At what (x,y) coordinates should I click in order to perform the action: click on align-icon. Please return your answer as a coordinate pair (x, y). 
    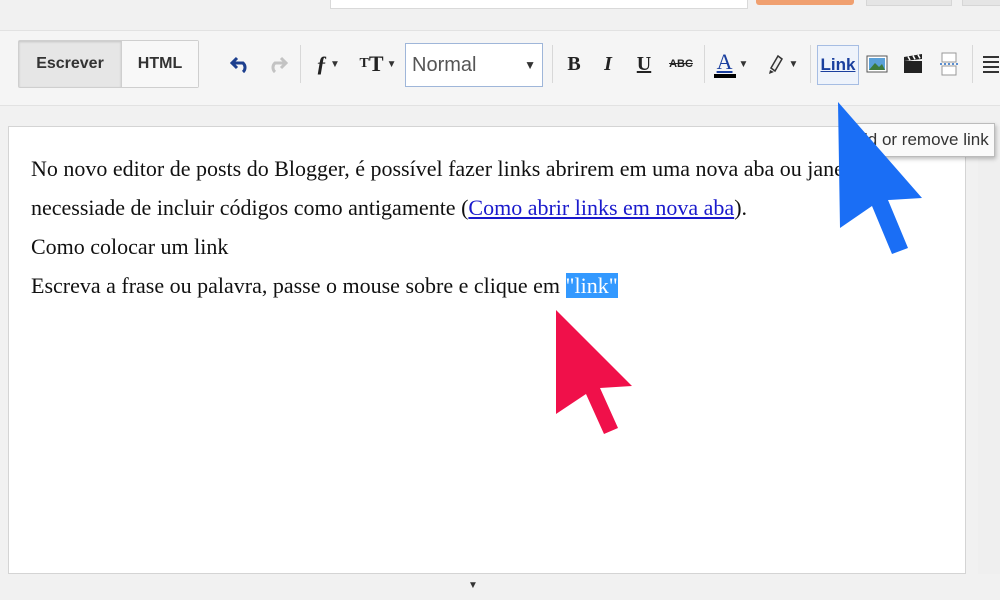
    Looking at the image, I should click on (991, 64).